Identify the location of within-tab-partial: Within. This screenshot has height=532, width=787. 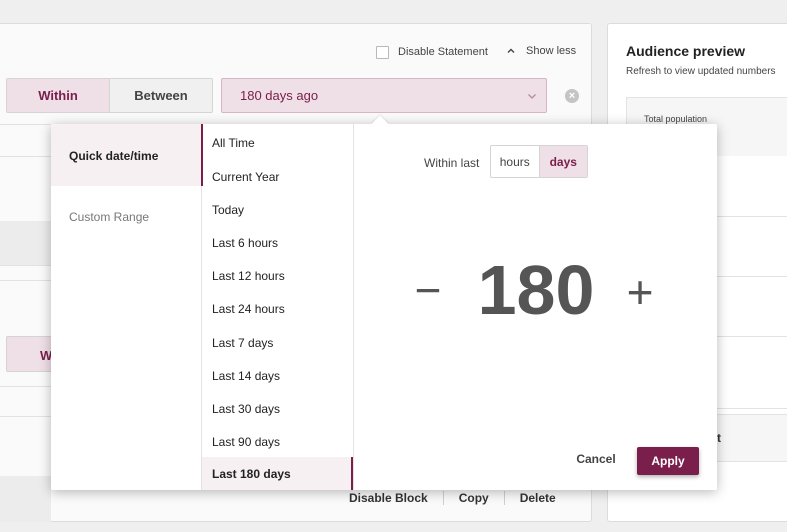
(31, 354).